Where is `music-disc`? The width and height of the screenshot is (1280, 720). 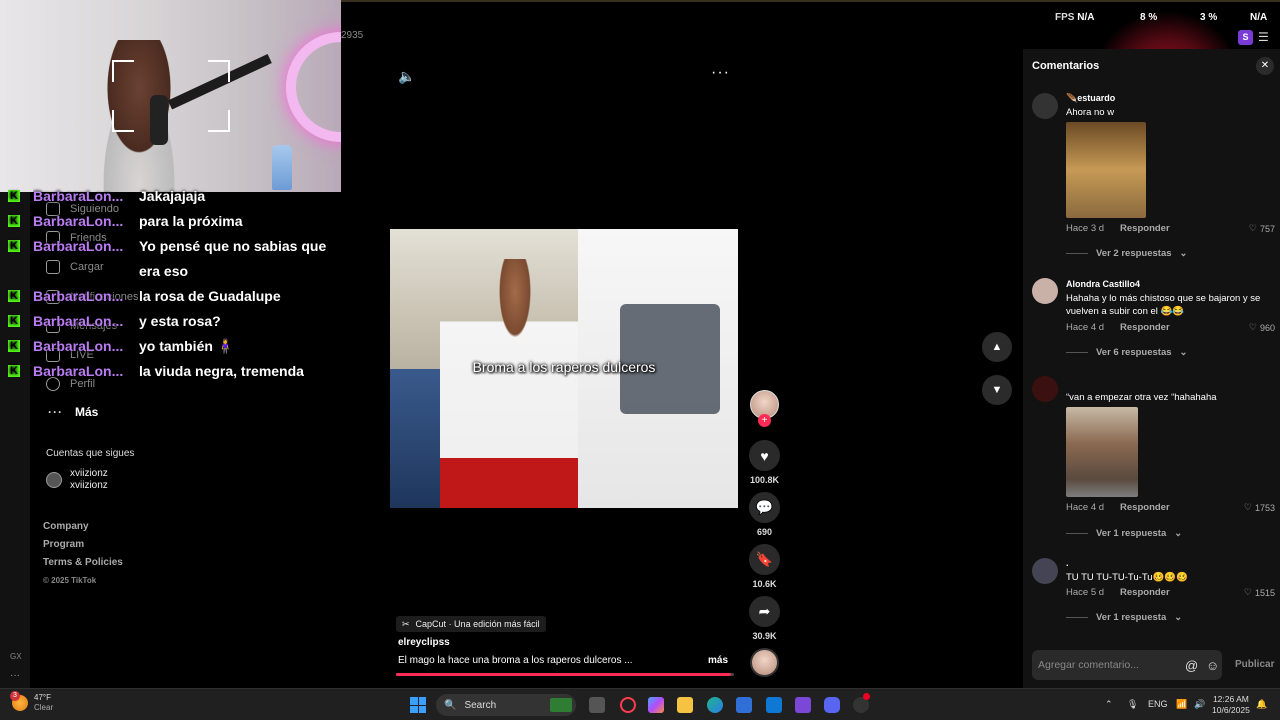
music-disc is located at coordinates (764, 662).